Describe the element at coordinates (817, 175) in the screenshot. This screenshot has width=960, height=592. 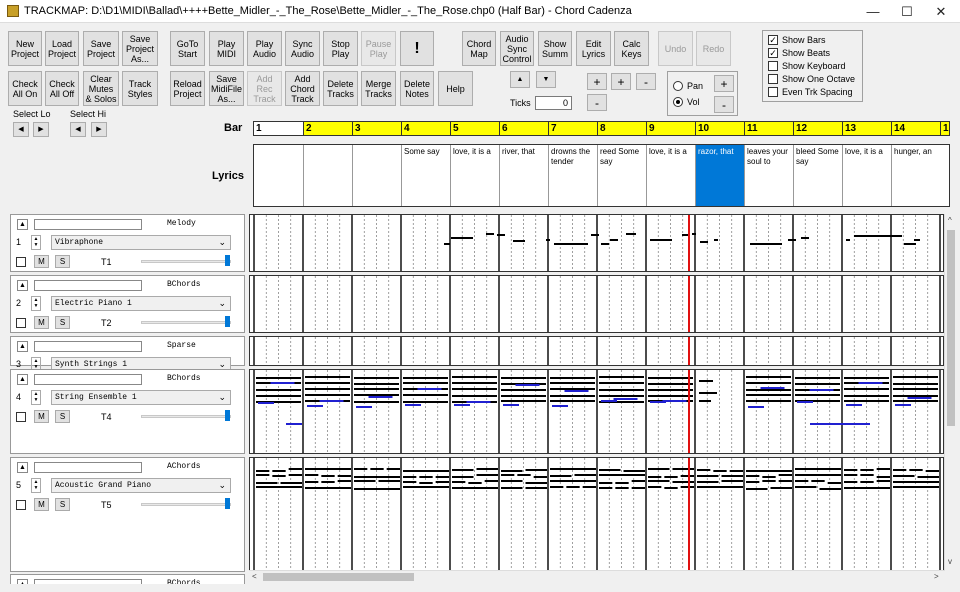
I see `lyric-cell: bleed Some say` at that location.